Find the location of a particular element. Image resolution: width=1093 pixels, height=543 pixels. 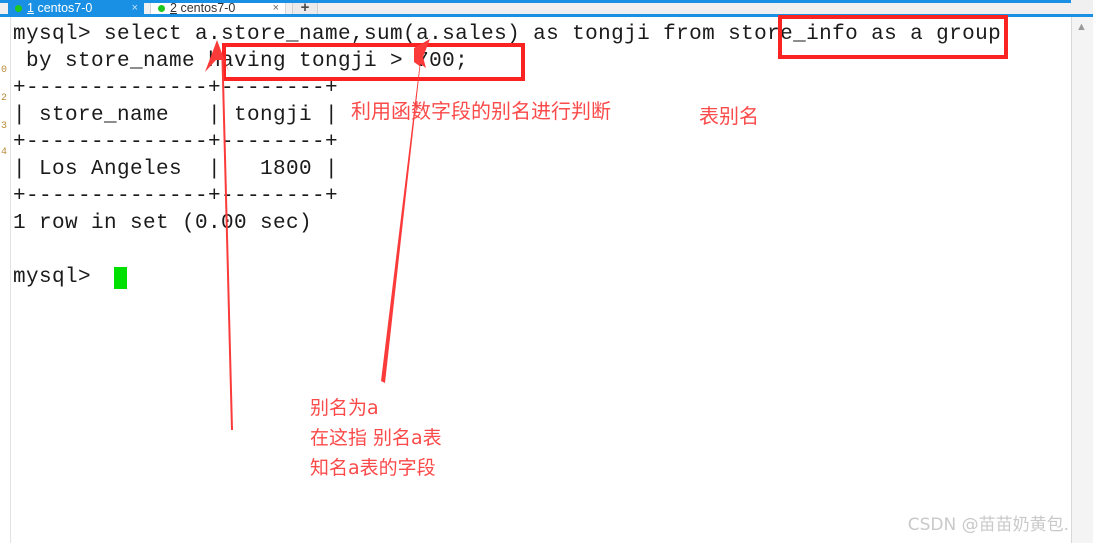

tab-label-2: 2 centos7-0 is located at coordinates (203, 8).